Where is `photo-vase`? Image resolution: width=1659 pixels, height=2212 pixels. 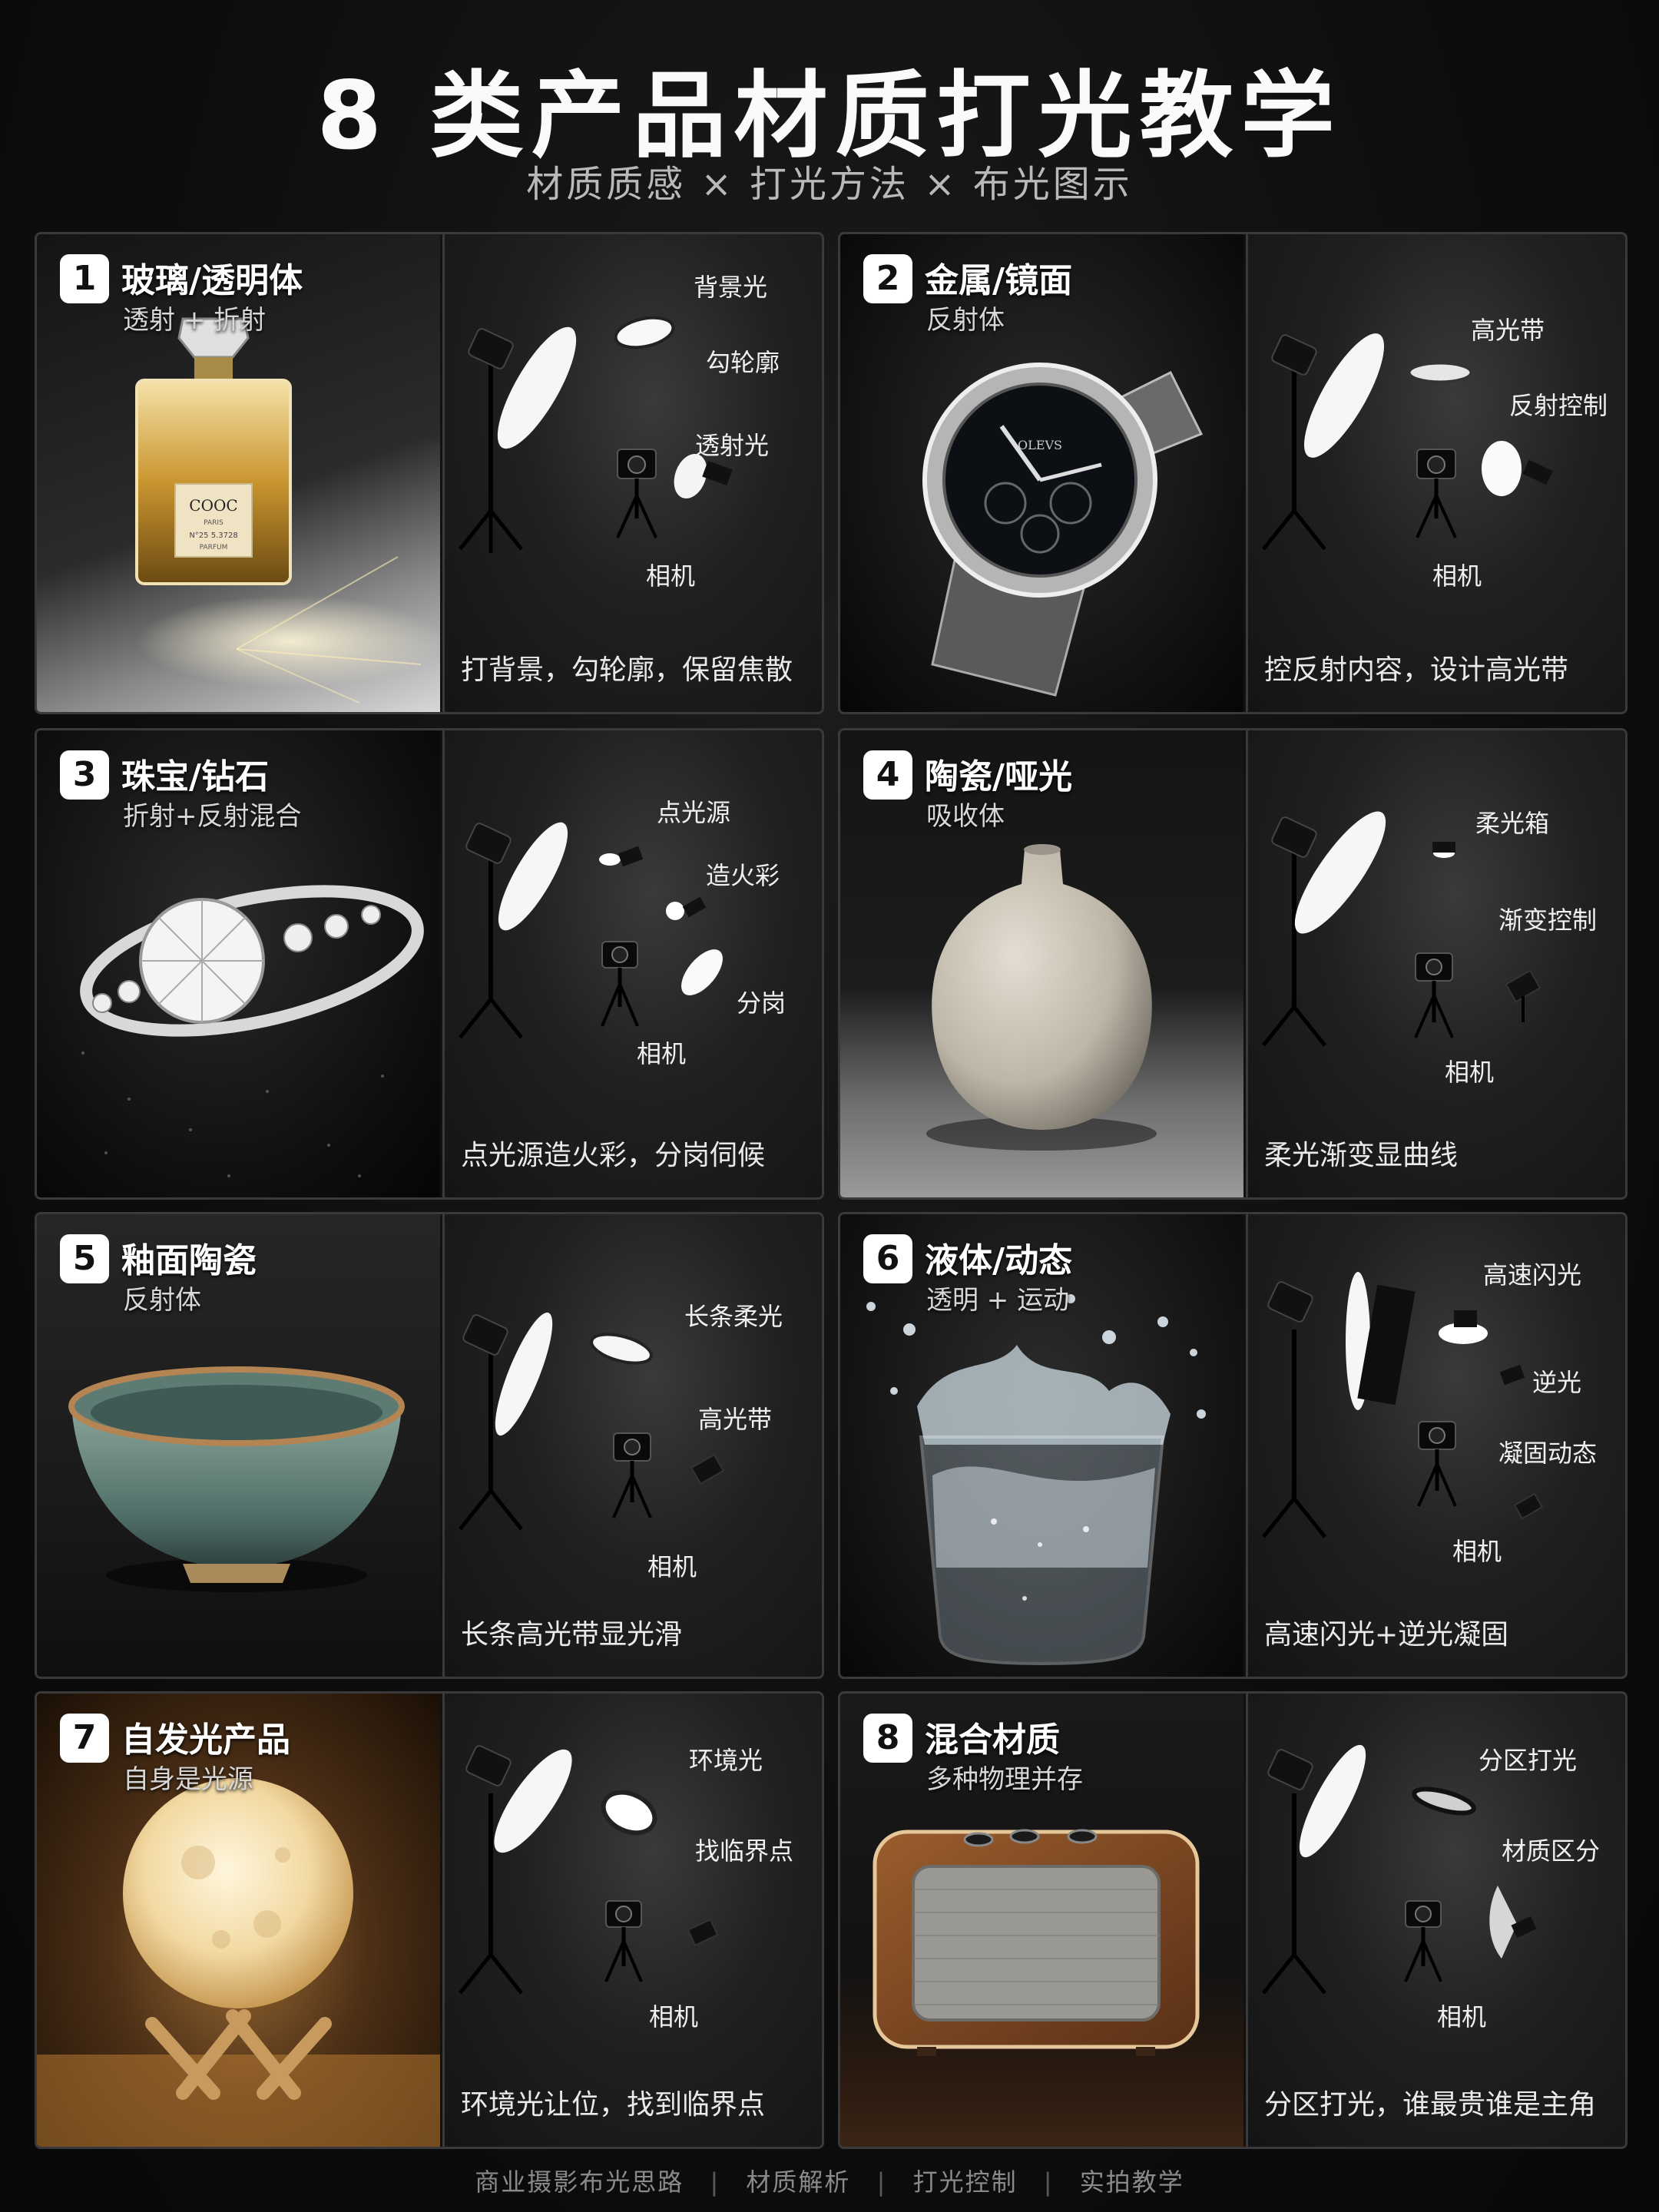
photo-vase is located at coordinates (1041, 964).